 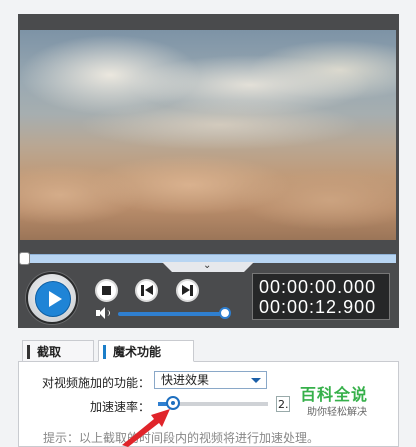 I want to click on collapse-toggle: ⌄, so click(x=208, y=266).